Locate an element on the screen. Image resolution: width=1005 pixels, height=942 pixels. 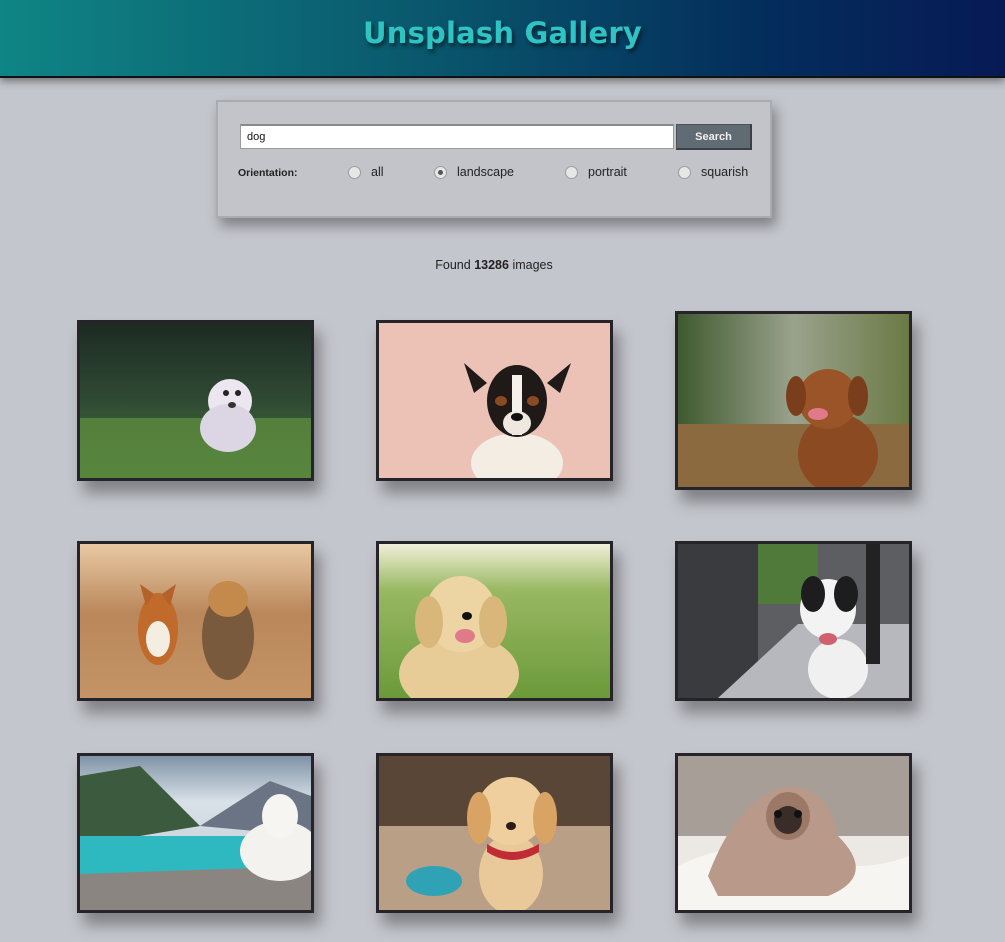
app-header: Unsplash Gallery is located at coordinates (502, 39).